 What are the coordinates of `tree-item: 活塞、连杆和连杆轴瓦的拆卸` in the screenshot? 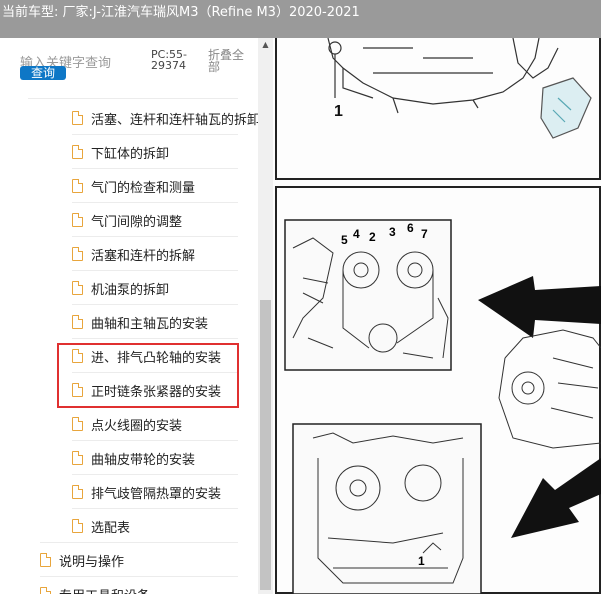 It's located at (165, 118).